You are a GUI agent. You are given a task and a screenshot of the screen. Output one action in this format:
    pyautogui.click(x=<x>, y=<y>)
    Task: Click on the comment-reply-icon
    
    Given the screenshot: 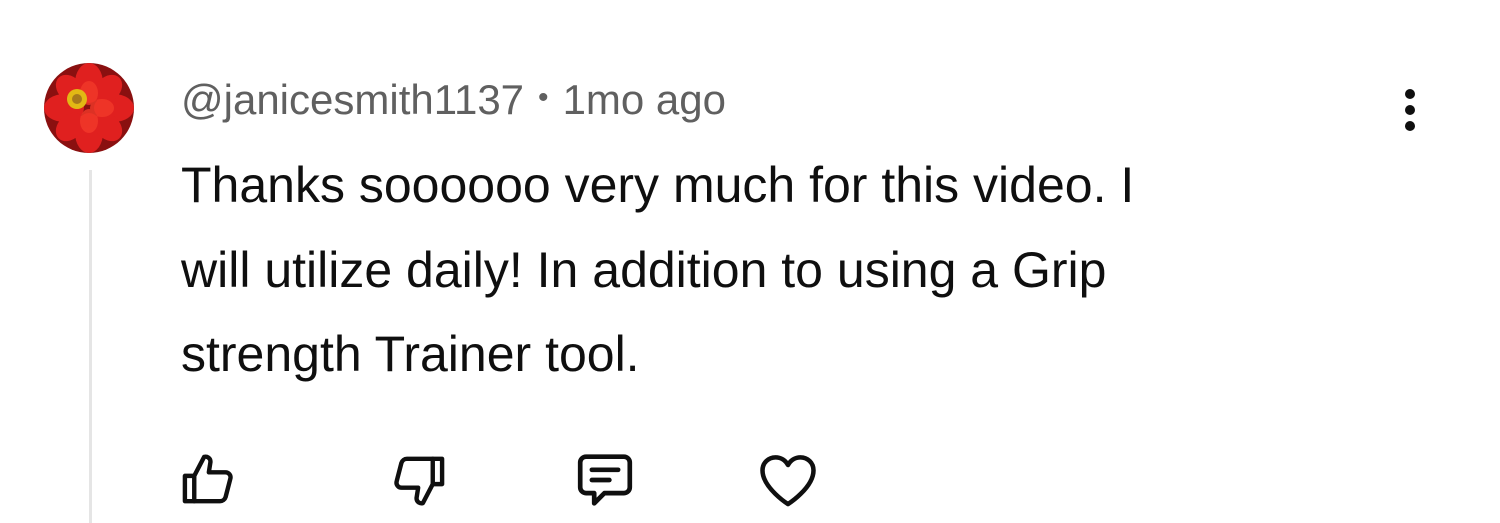 What is the action you would take?
    pyautogui.click(x=605, y=480)
    